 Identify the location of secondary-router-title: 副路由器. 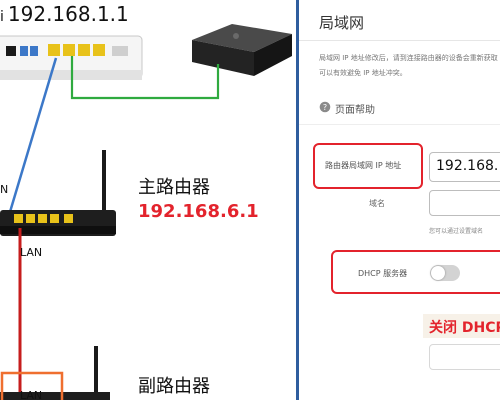
(174, 386).